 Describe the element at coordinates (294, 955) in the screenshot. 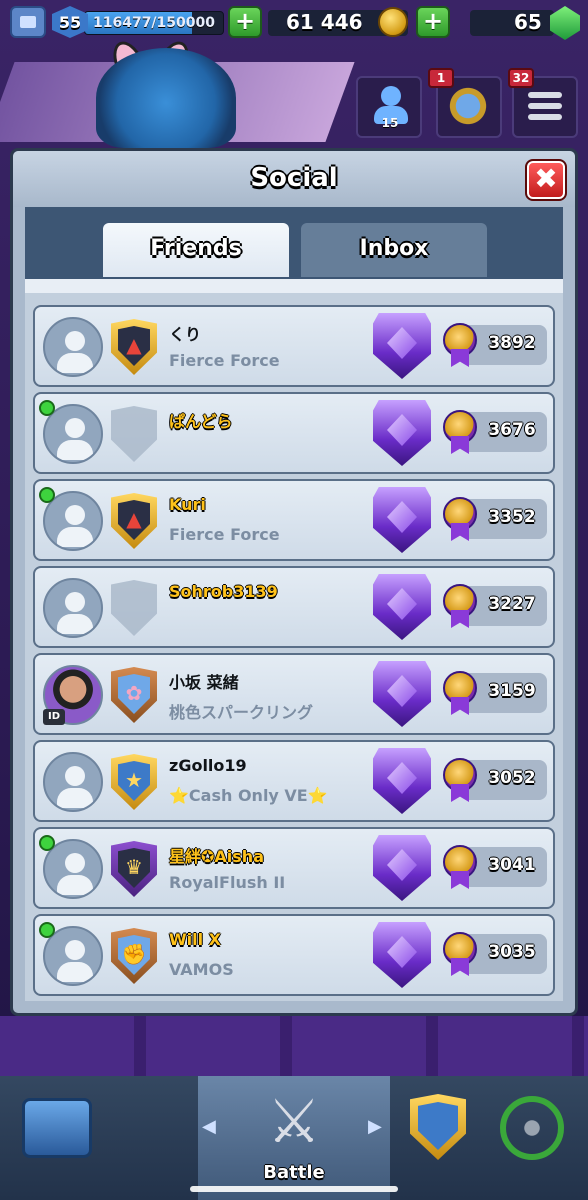

I see `friend-row: ✊ Will X VAMOS 3035` at that location.